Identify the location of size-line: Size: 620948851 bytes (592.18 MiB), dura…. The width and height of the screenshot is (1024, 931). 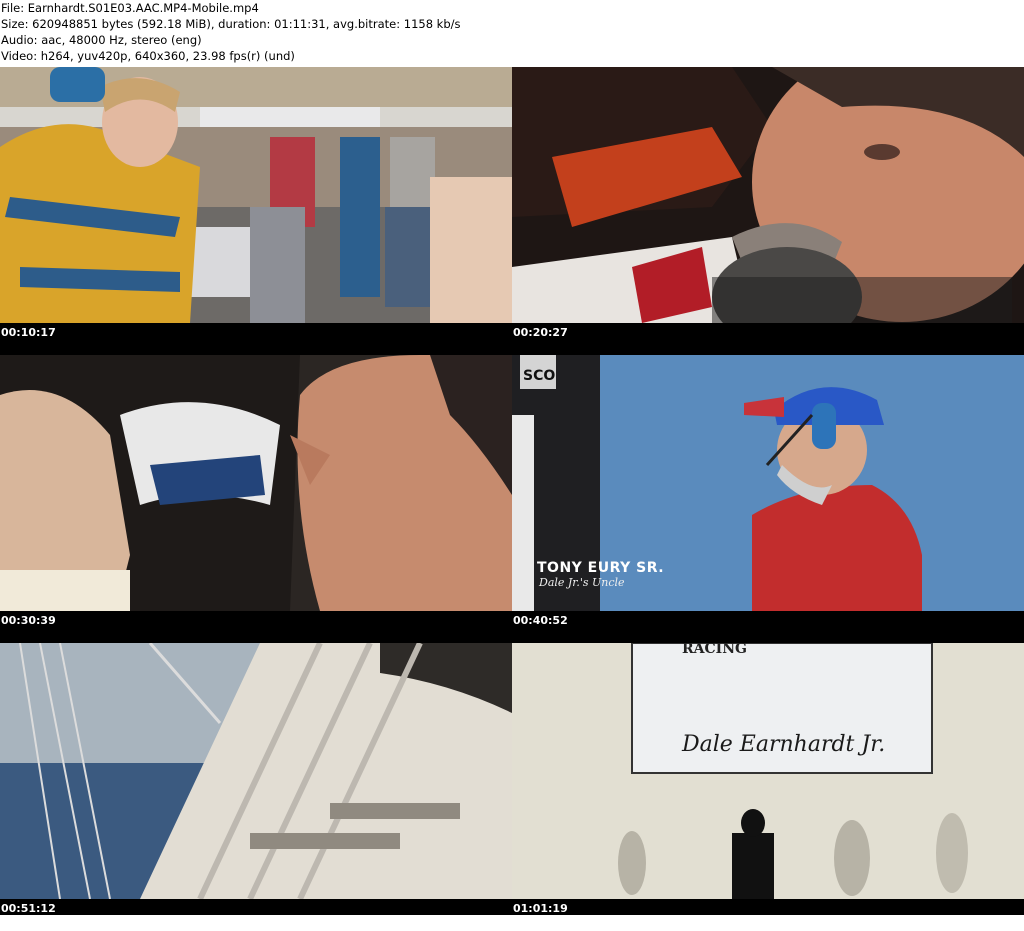
(231, 24).